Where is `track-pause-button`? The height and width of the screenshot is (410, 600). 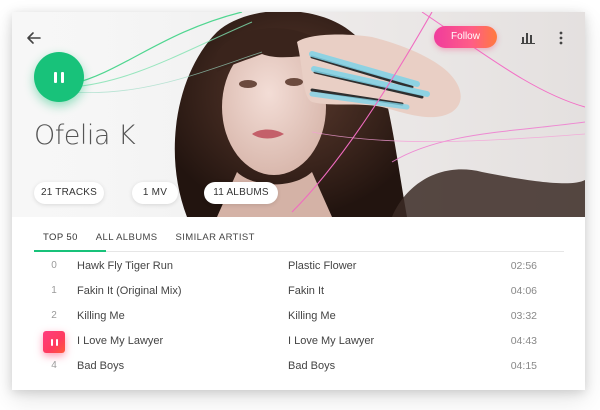
track-pause-button is located at coordinates (54, 342).